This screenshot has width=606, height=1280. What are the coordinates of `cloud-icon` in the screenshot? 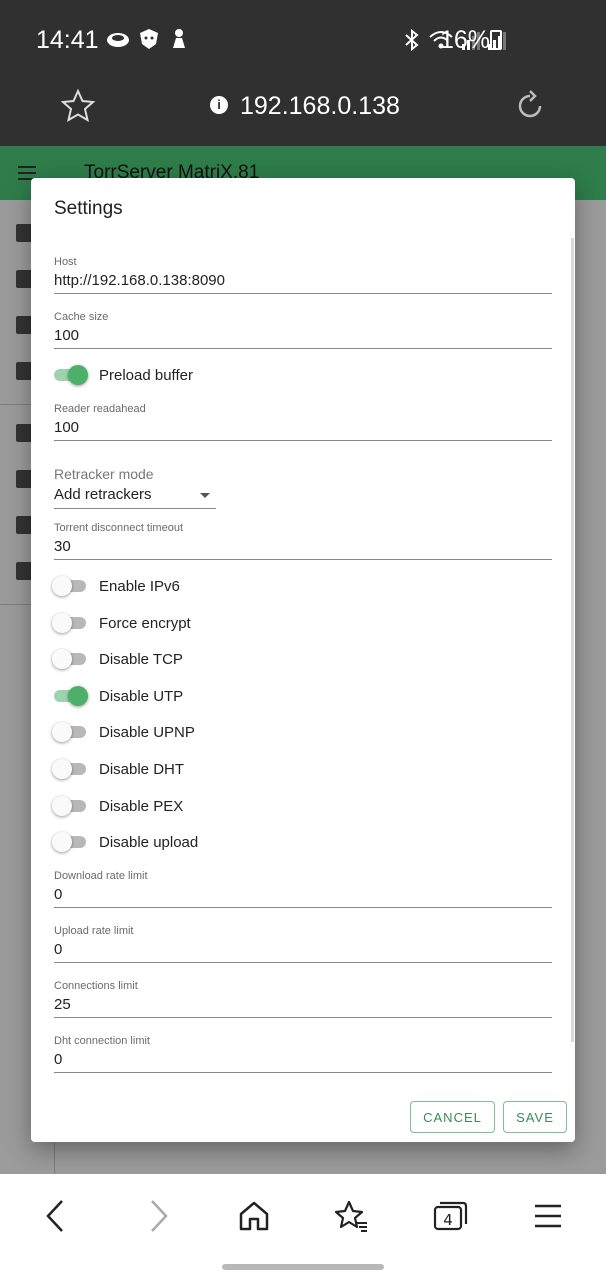 It's located at (118, 40).